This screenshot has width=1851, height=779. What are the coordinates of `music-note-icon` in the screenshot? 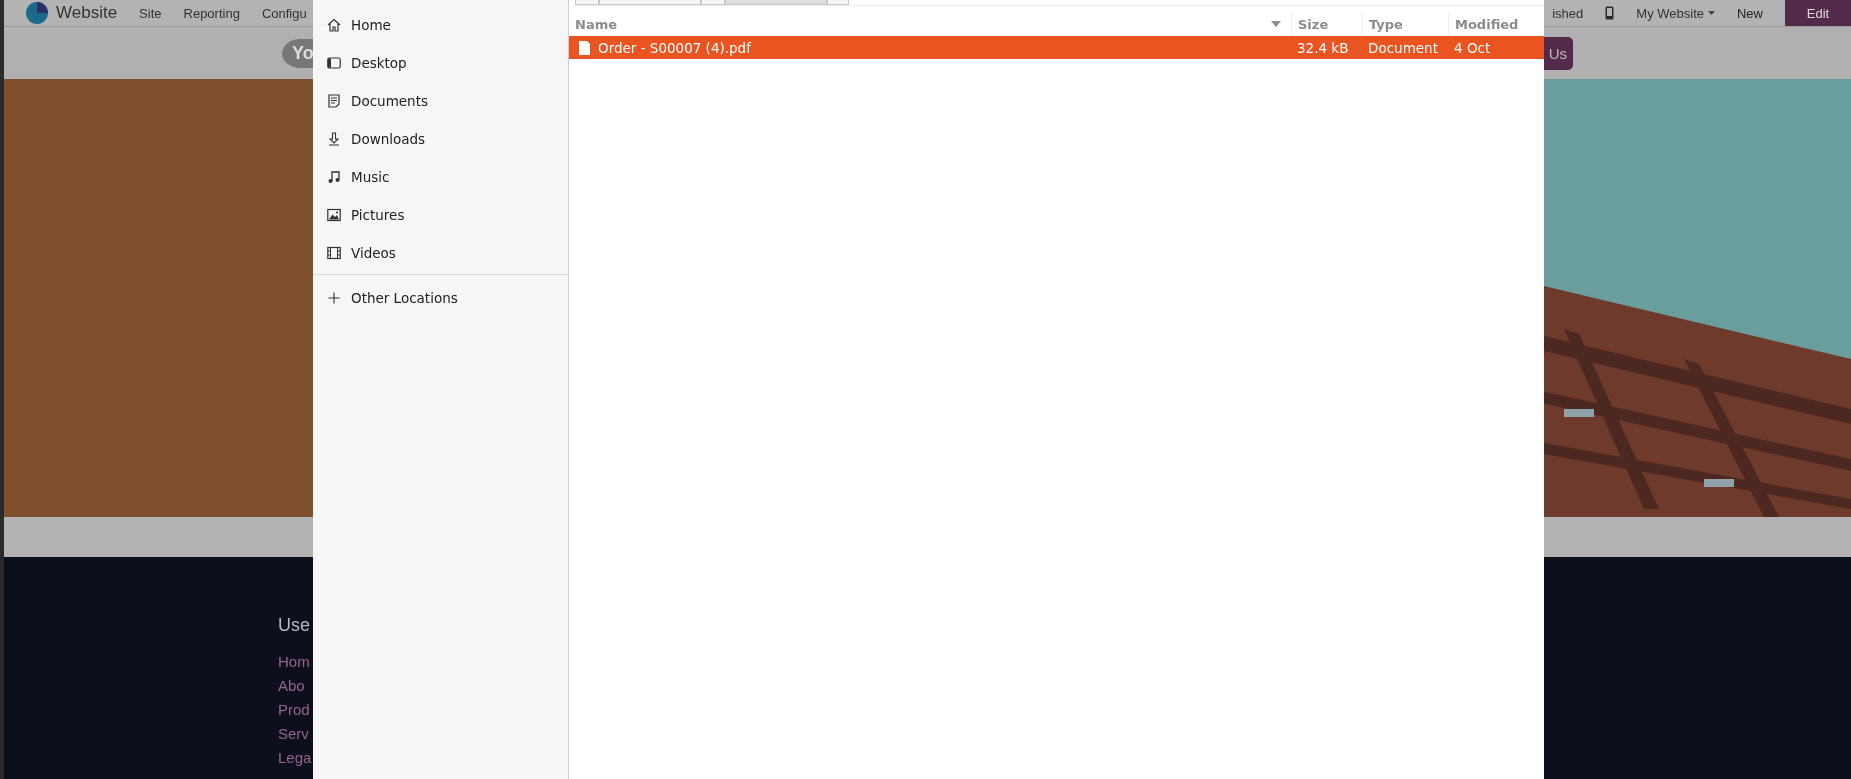 It's located at (334, 177).